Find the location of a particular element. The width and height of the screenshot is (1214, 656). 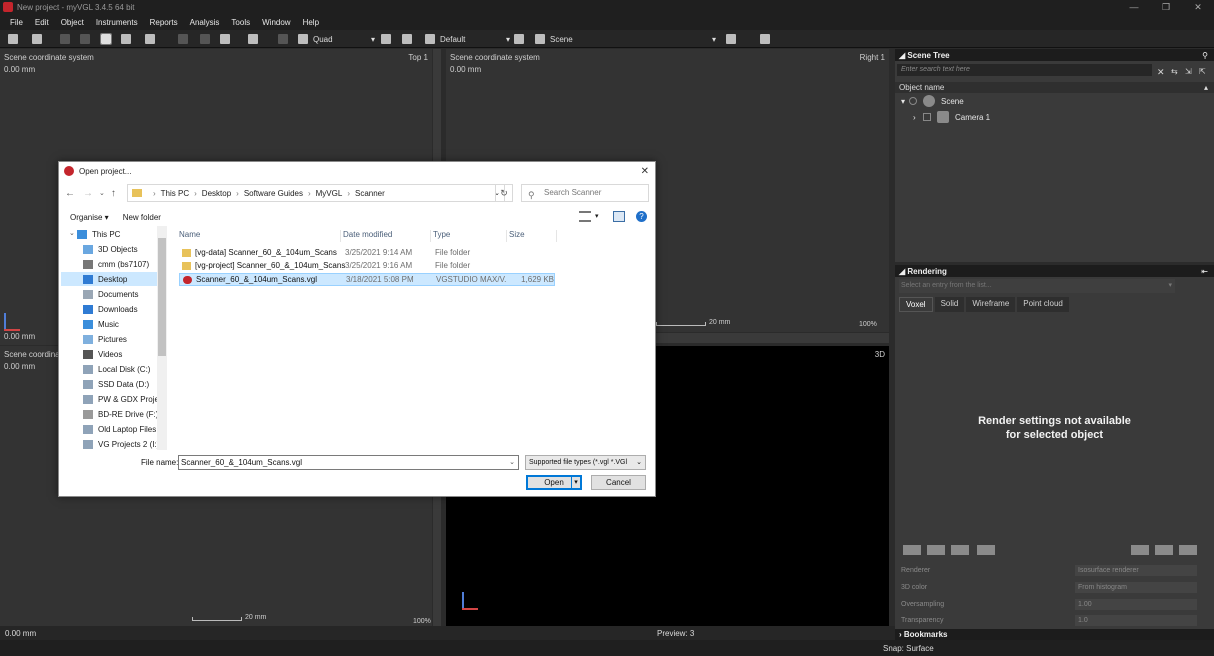

nav-item-pw-gdx: PW & GDX Projec is located at coordinates (124, 399).